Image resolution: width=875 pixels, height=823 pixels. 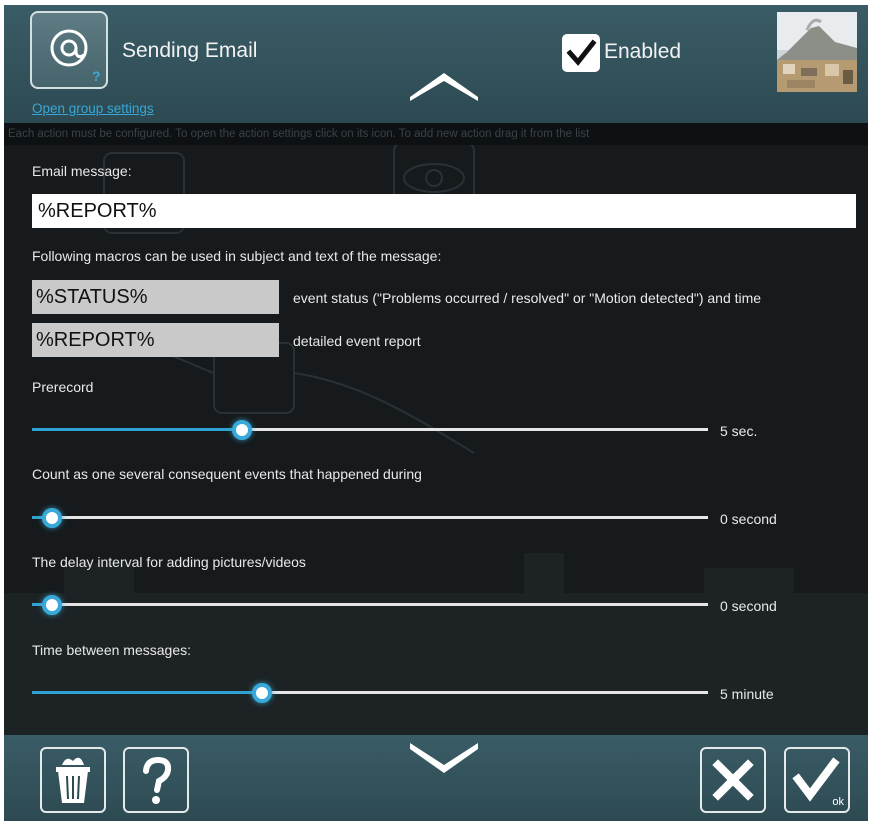 I want to click on time-between-messages-value: 5 minute, so click(x=747, y=694).